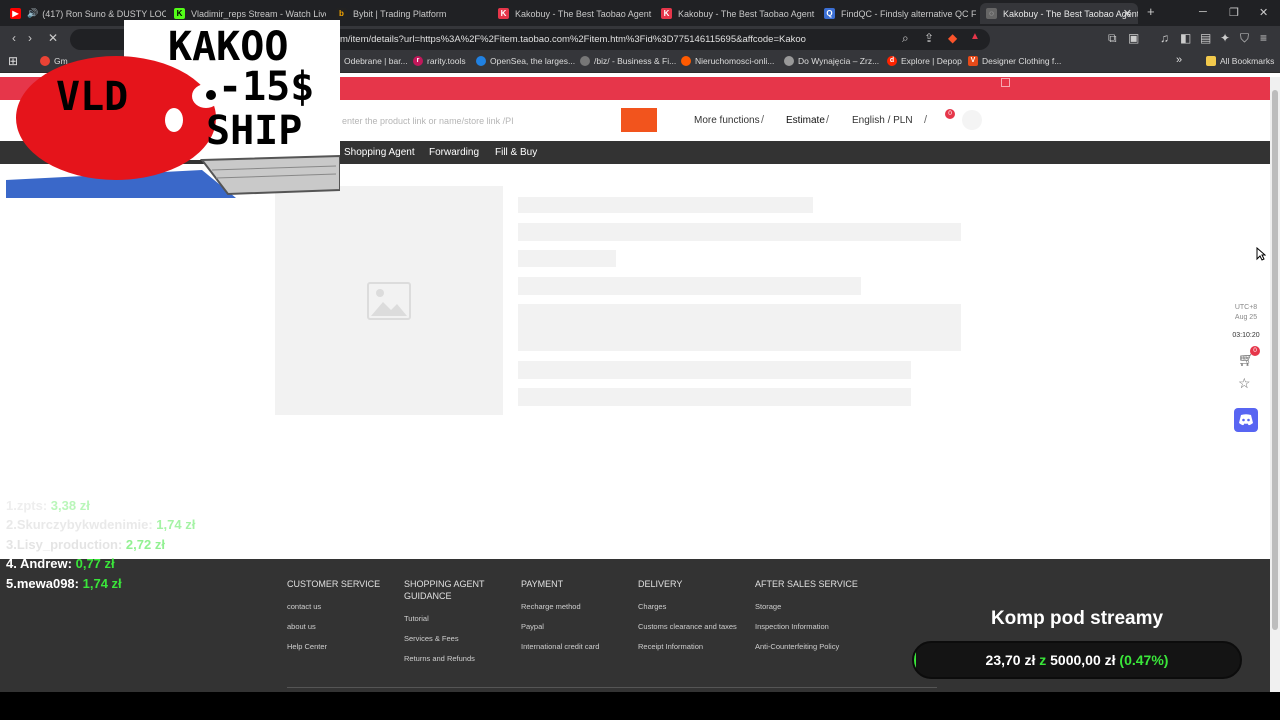  What do you see at coordinates (789, 61) in the screenshot?
I see `globe-icon` at bounding box center [789, 61].